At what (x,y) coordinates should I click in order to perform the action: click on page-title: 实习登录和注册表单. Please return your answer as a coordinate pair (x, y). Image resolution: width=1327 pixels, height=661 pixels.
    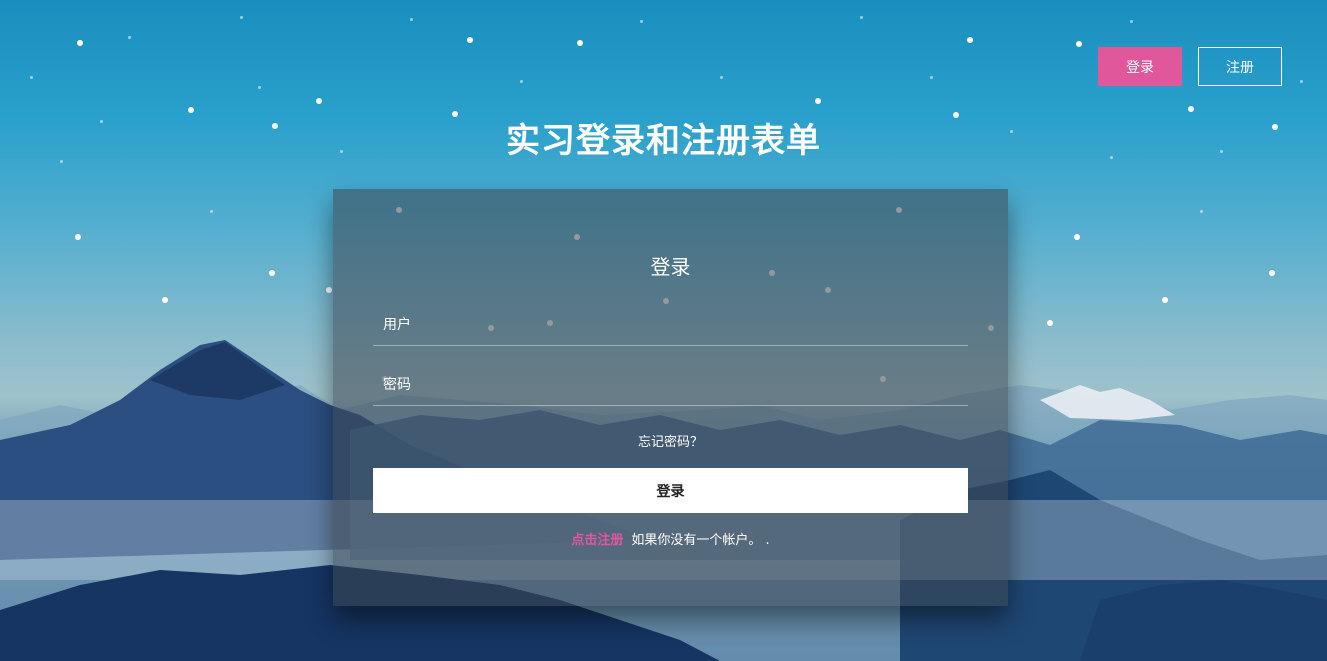
    Looking at the image, I should click on (663, 141).